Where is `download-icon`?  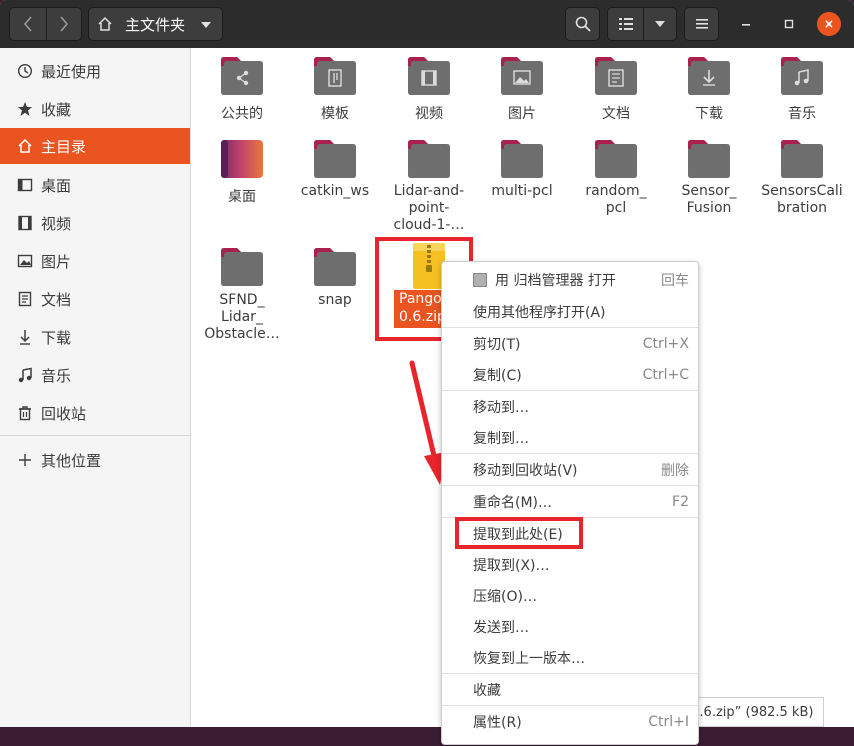 download-icon is located at coordinates (25, 337).